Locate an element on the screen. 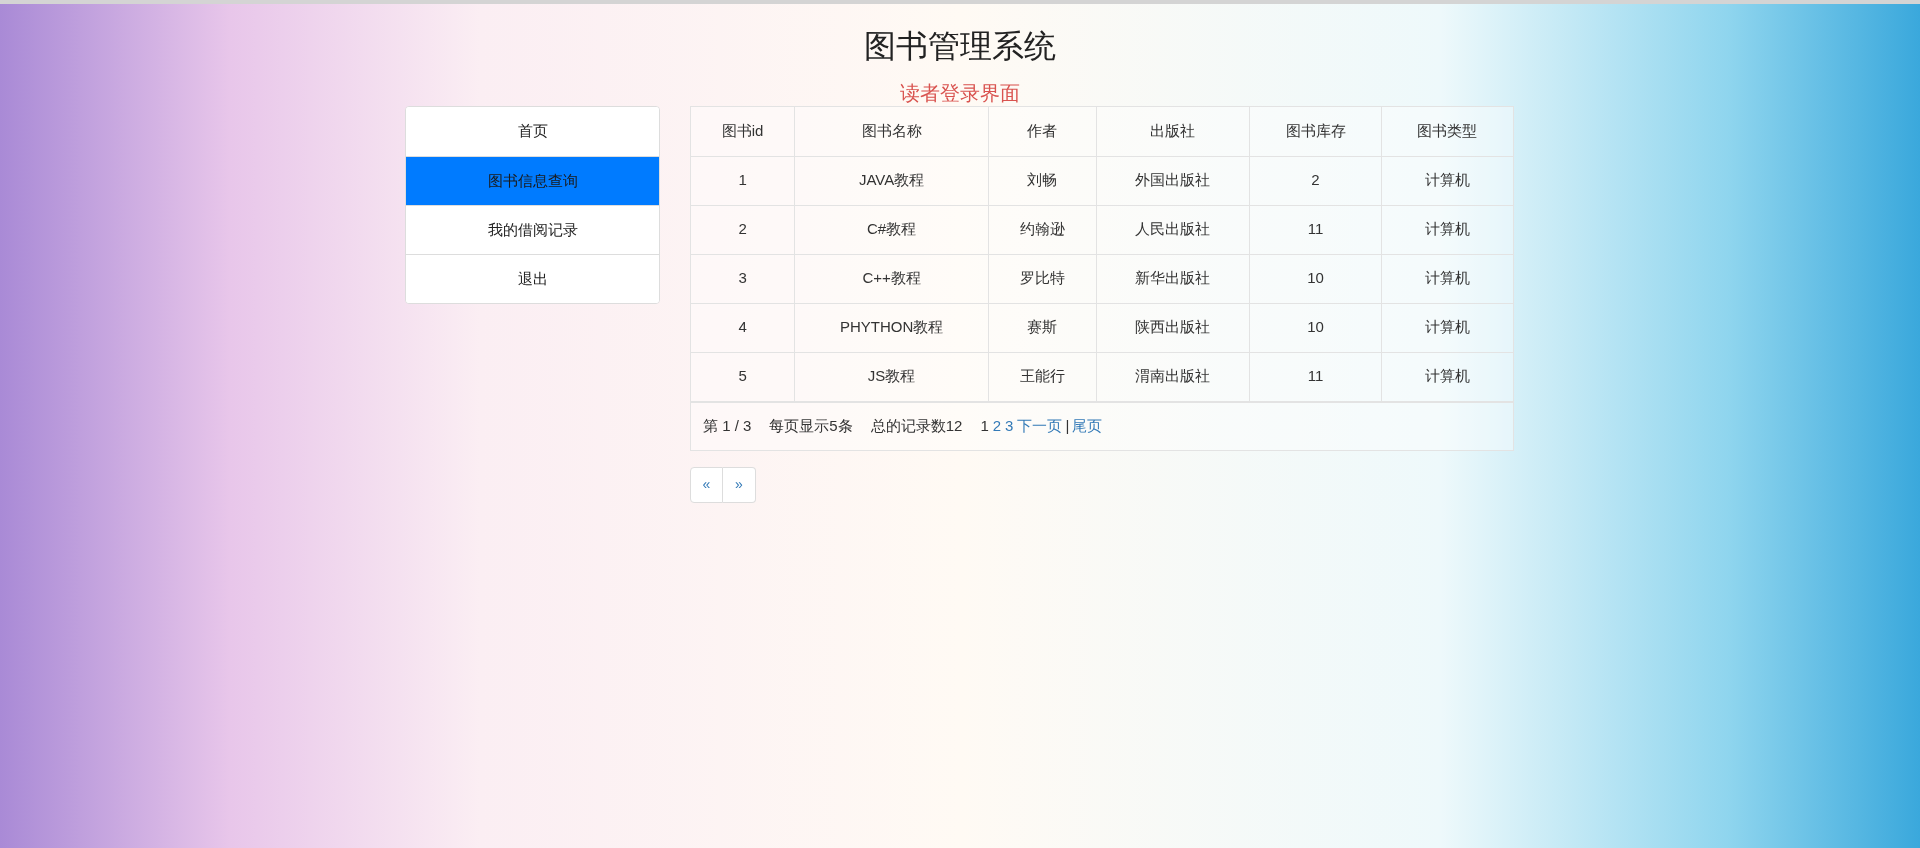  page-subtitle: 读者登录界面 is located at coordinates (960, 93).